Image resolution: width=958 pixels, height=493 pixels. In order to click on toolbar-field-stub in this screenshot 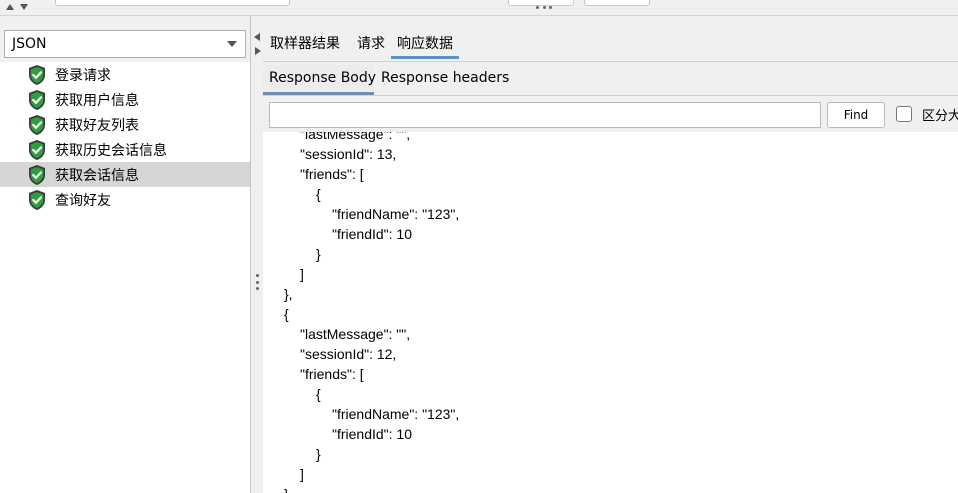, I will do `click(172, 3)`.